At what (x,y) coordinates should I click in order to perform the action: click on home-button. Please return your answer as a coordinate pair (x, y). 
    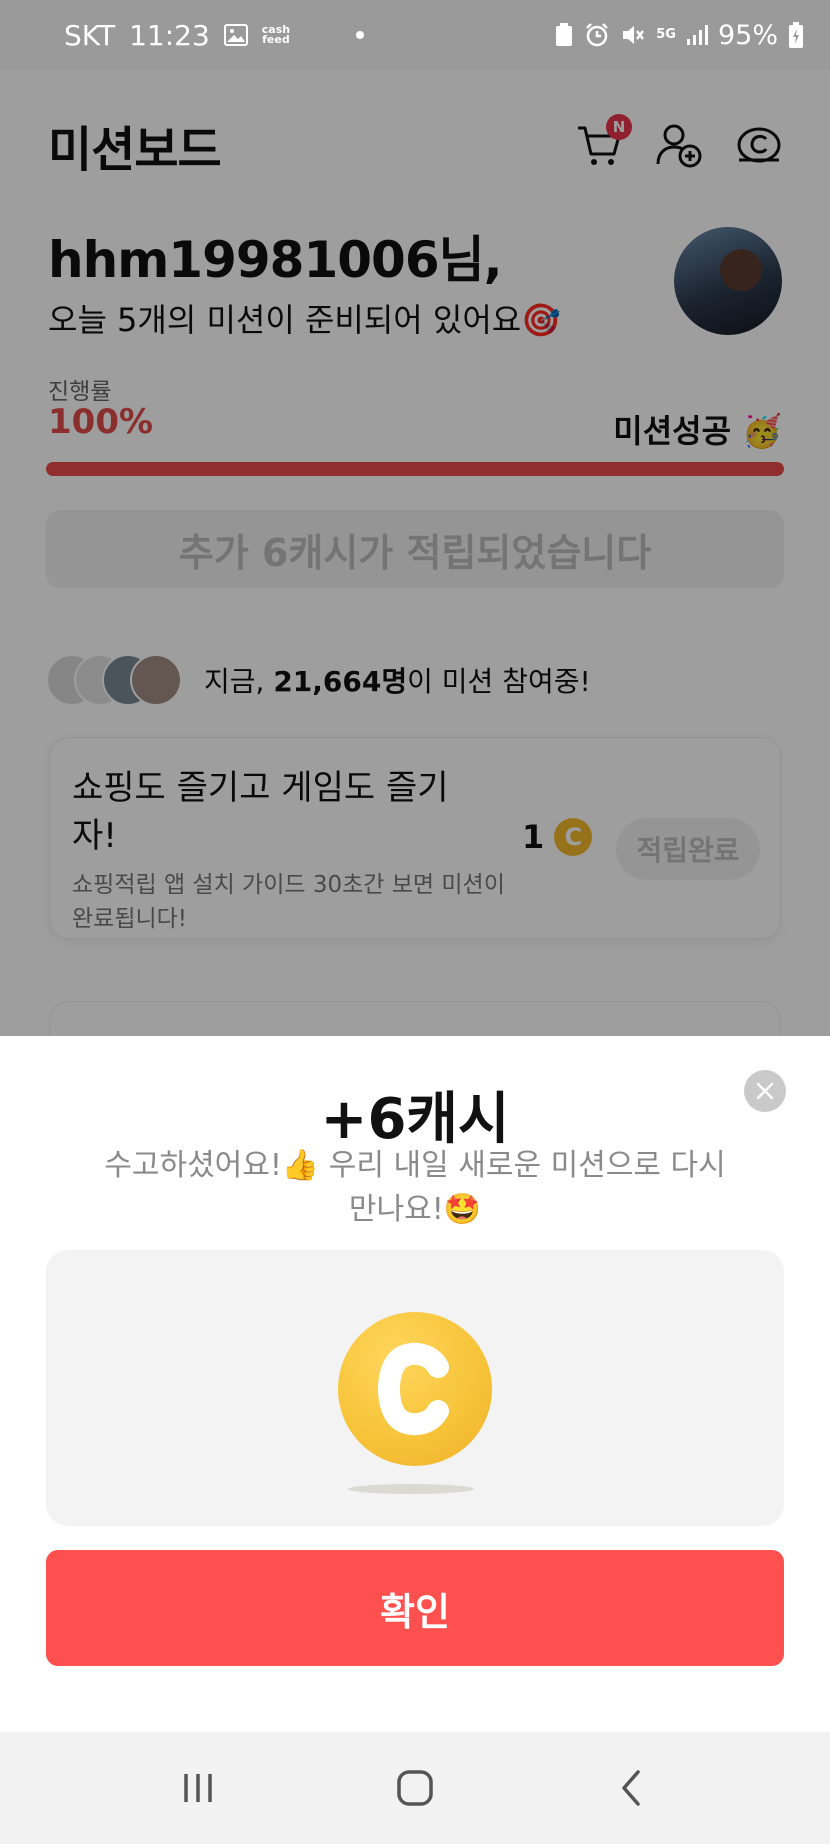
    Looking at the image, I should click on (415, 1788).